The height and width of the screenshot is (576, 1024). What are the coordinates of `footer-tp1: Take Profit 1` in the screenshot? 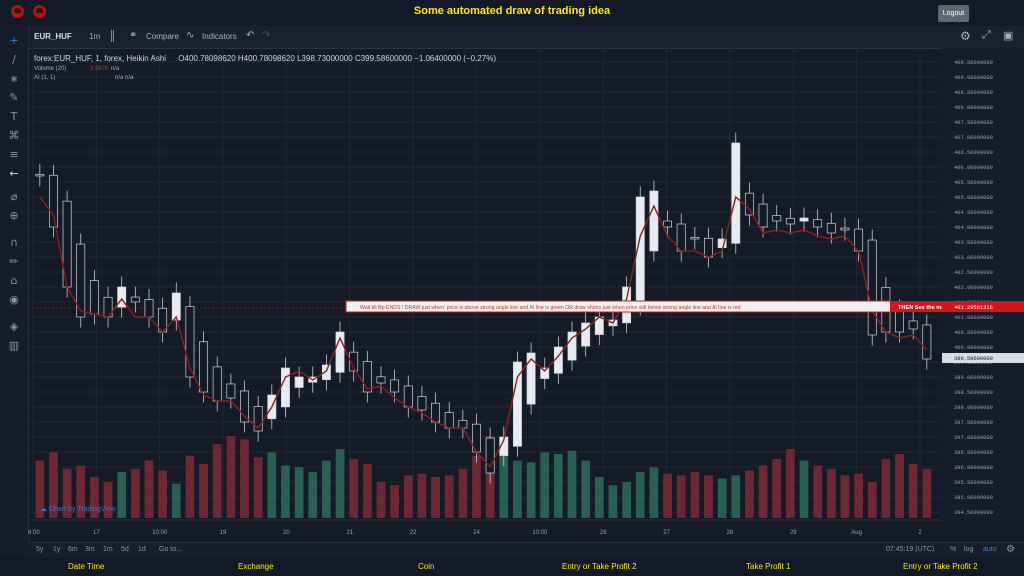 It's located at (768, 566).